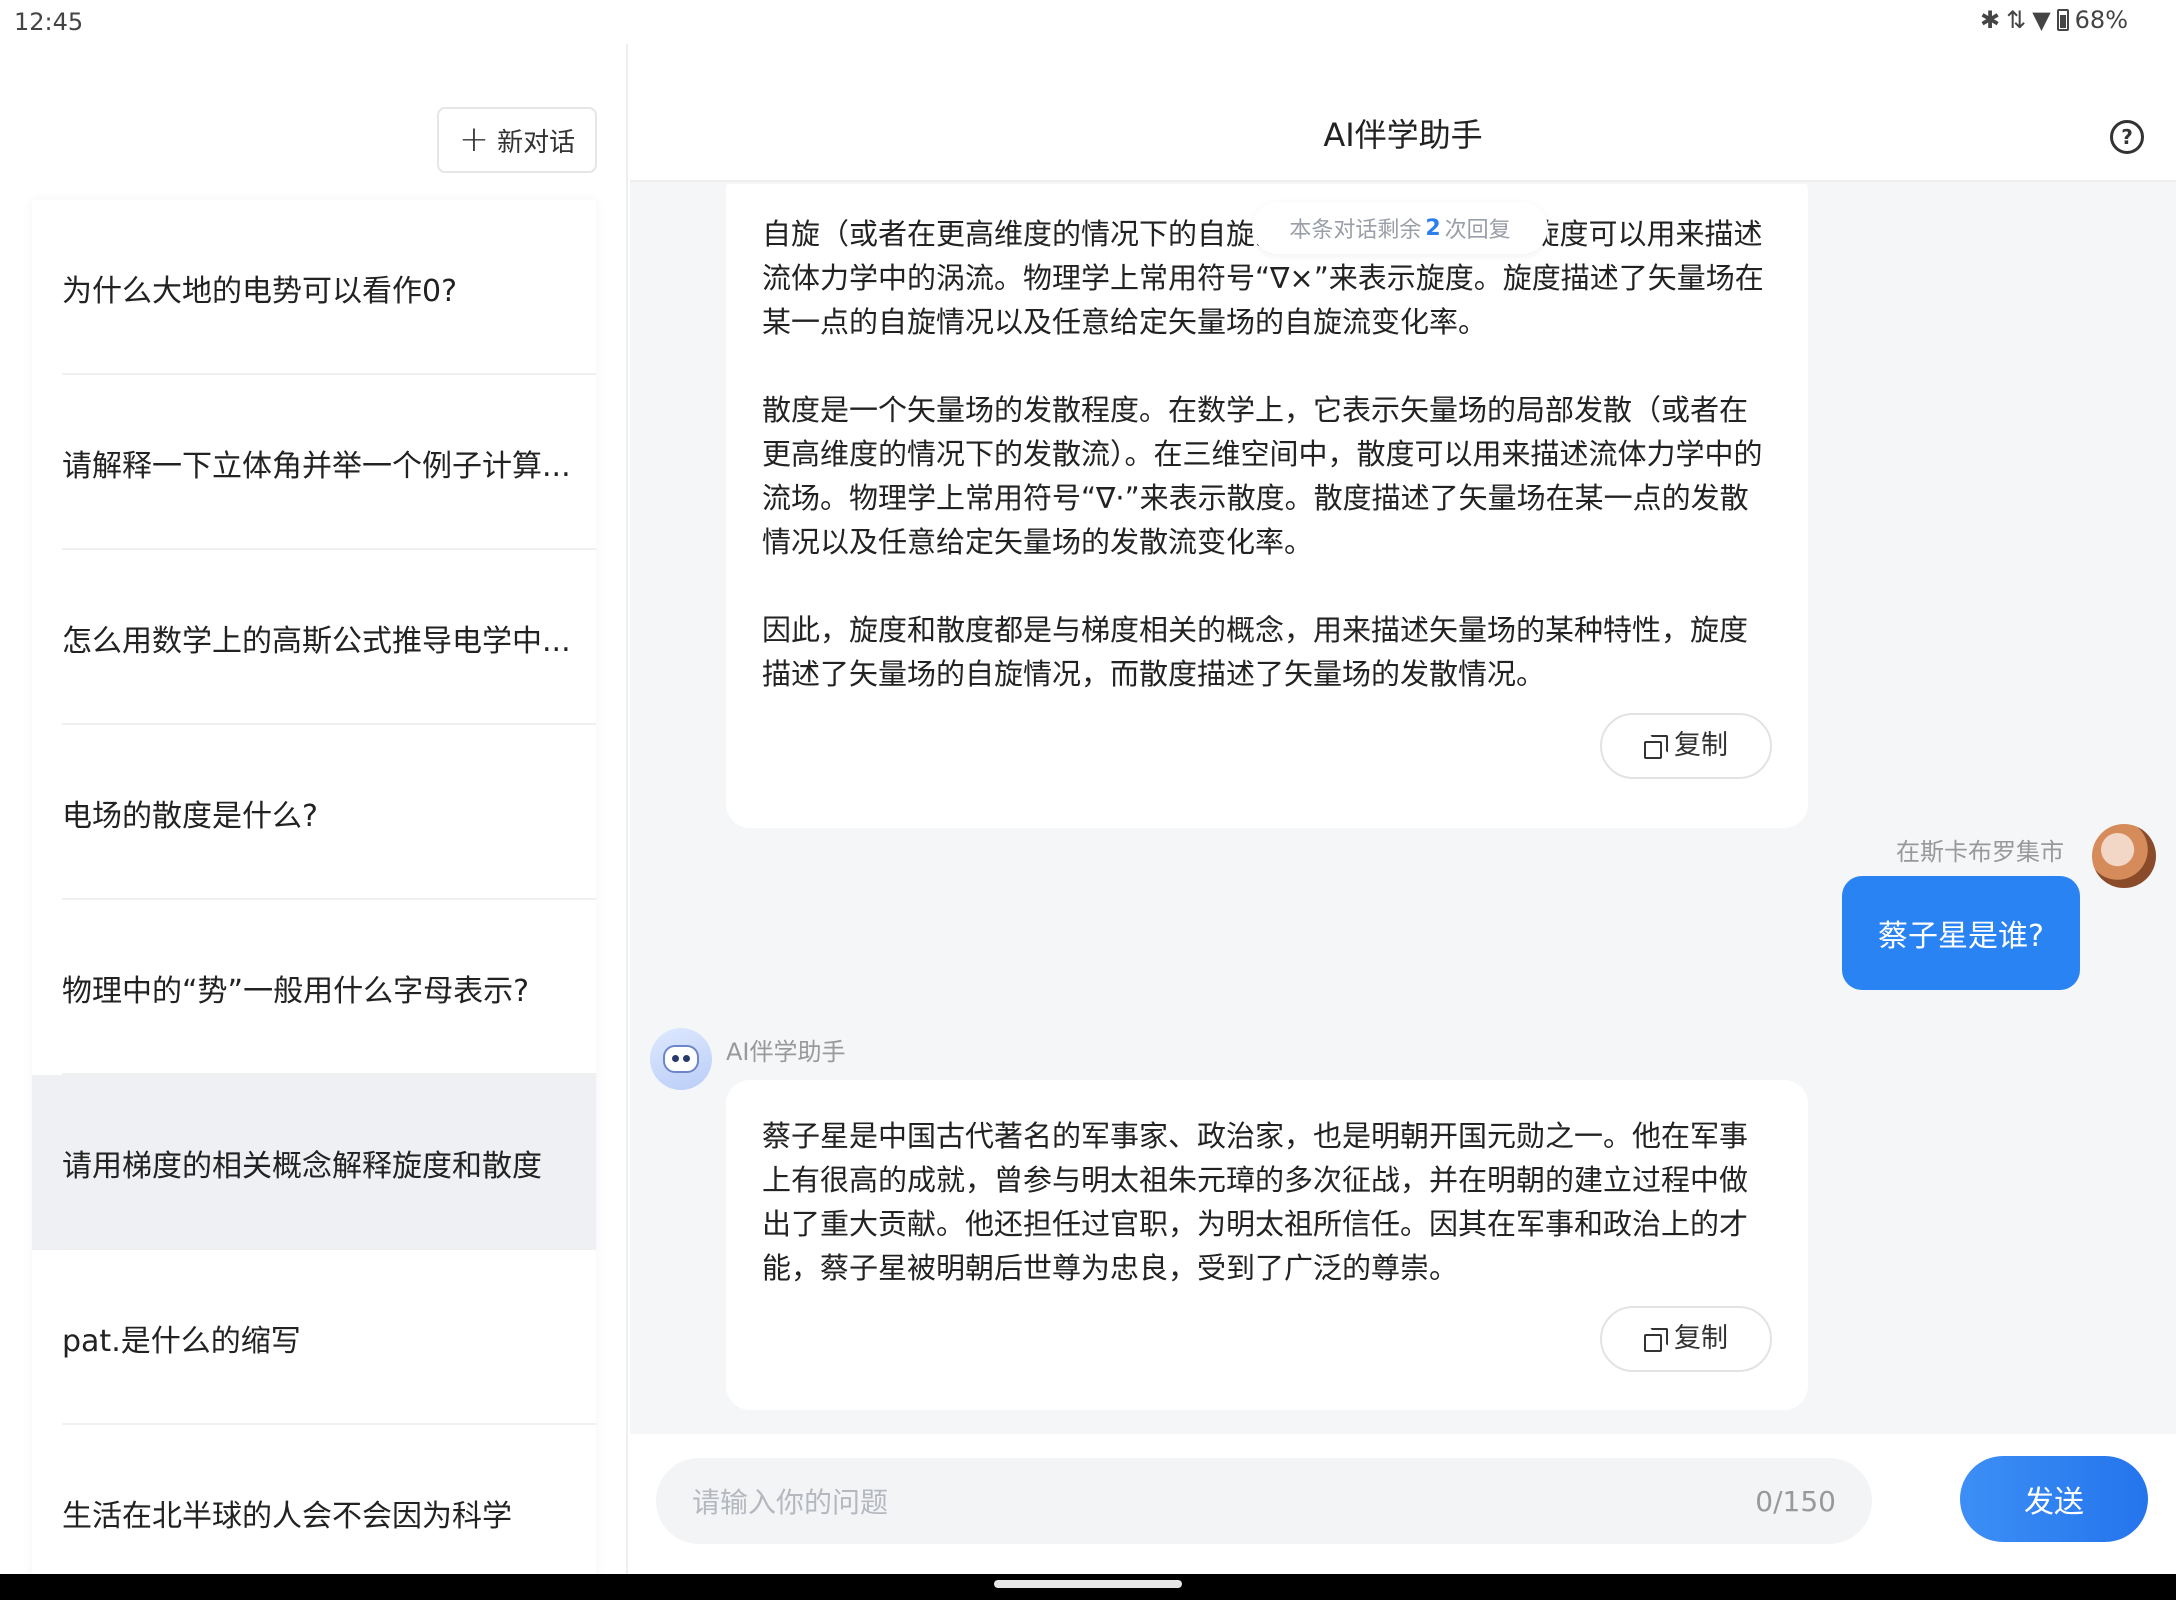  I want to click on input-placeholder: 请输入你的问题, so click(790, 1502).